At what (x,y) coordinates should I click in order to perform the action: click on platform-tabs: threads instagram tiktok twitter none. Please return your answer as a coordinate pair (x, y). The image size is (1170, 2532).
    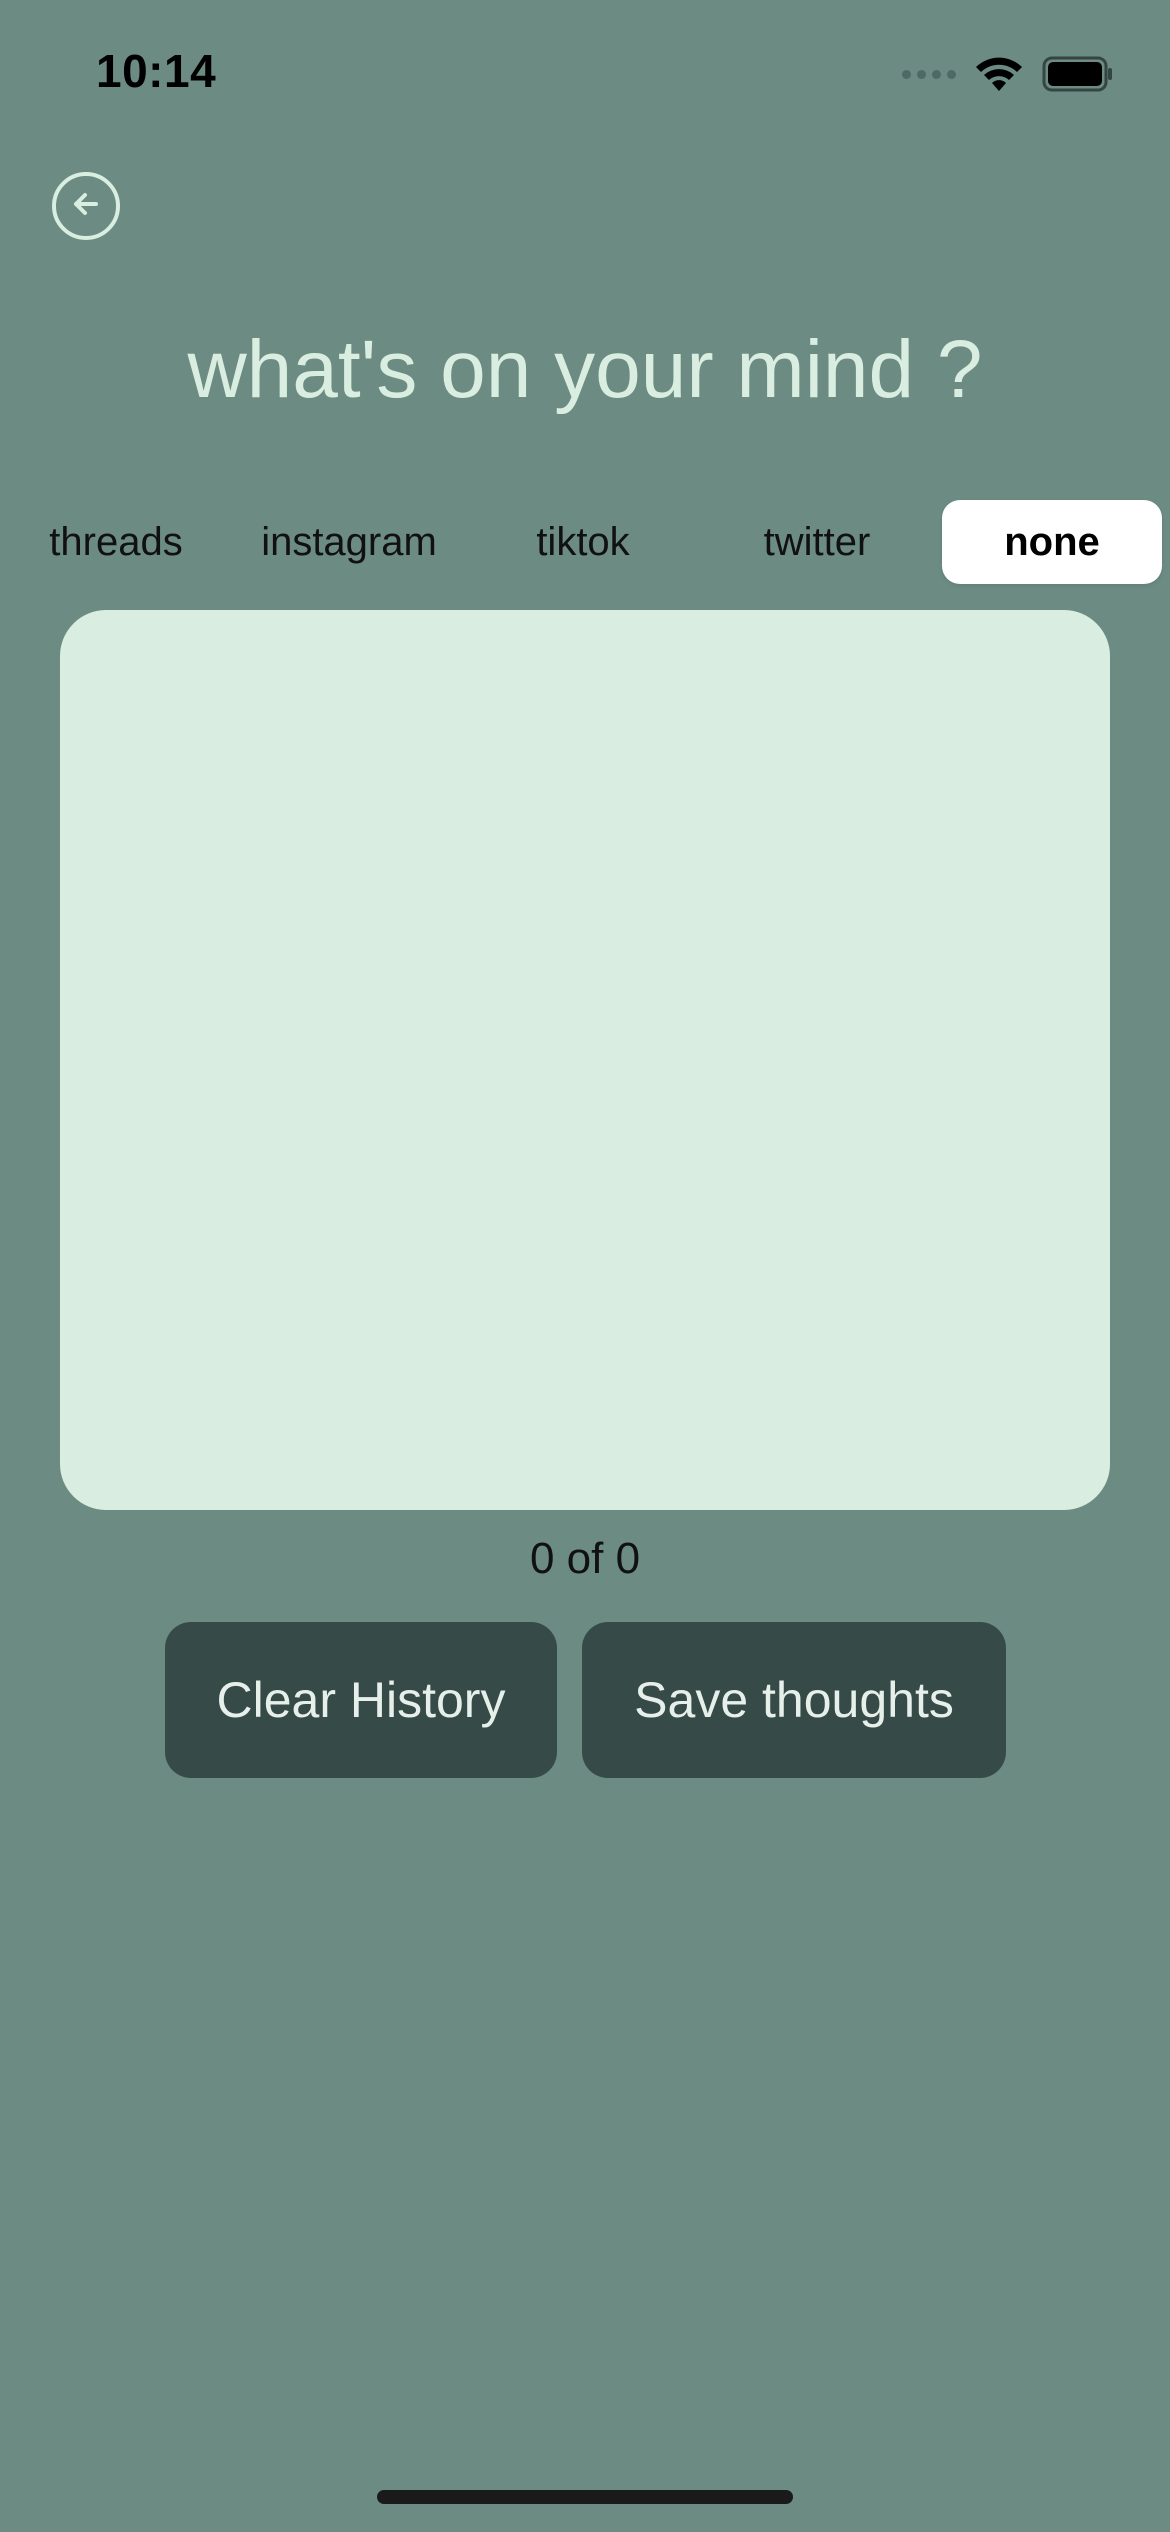
    Looking at the image, I should click on (585, 542).